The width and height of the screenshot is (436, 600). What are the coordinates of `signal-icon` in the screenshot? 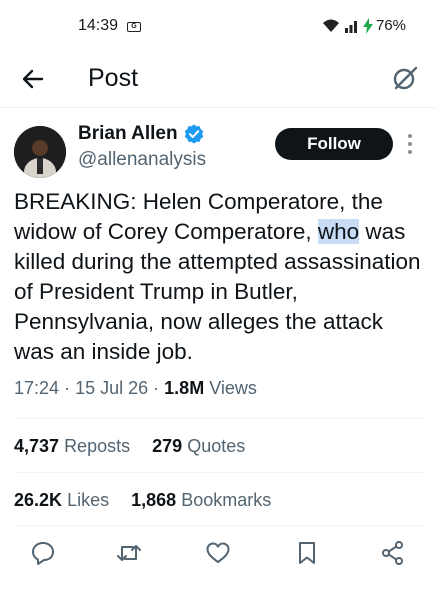 It's located at (350, 26).